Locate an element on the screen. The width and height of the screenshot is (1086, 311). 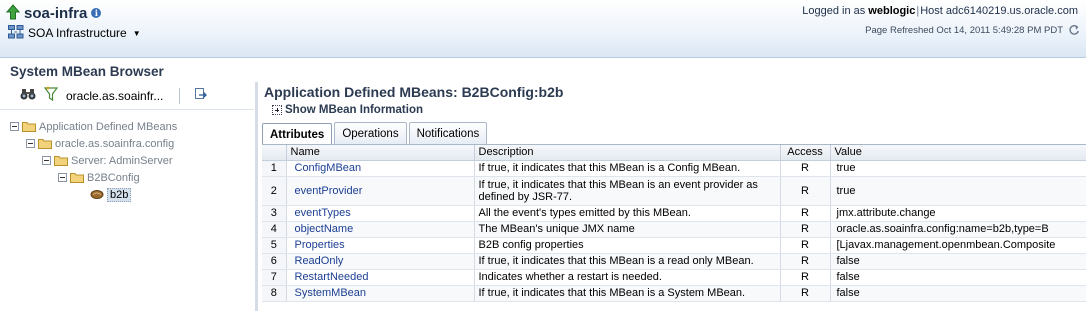
tree-node: Application Defined MBeans is located at coordinates (127, 126).